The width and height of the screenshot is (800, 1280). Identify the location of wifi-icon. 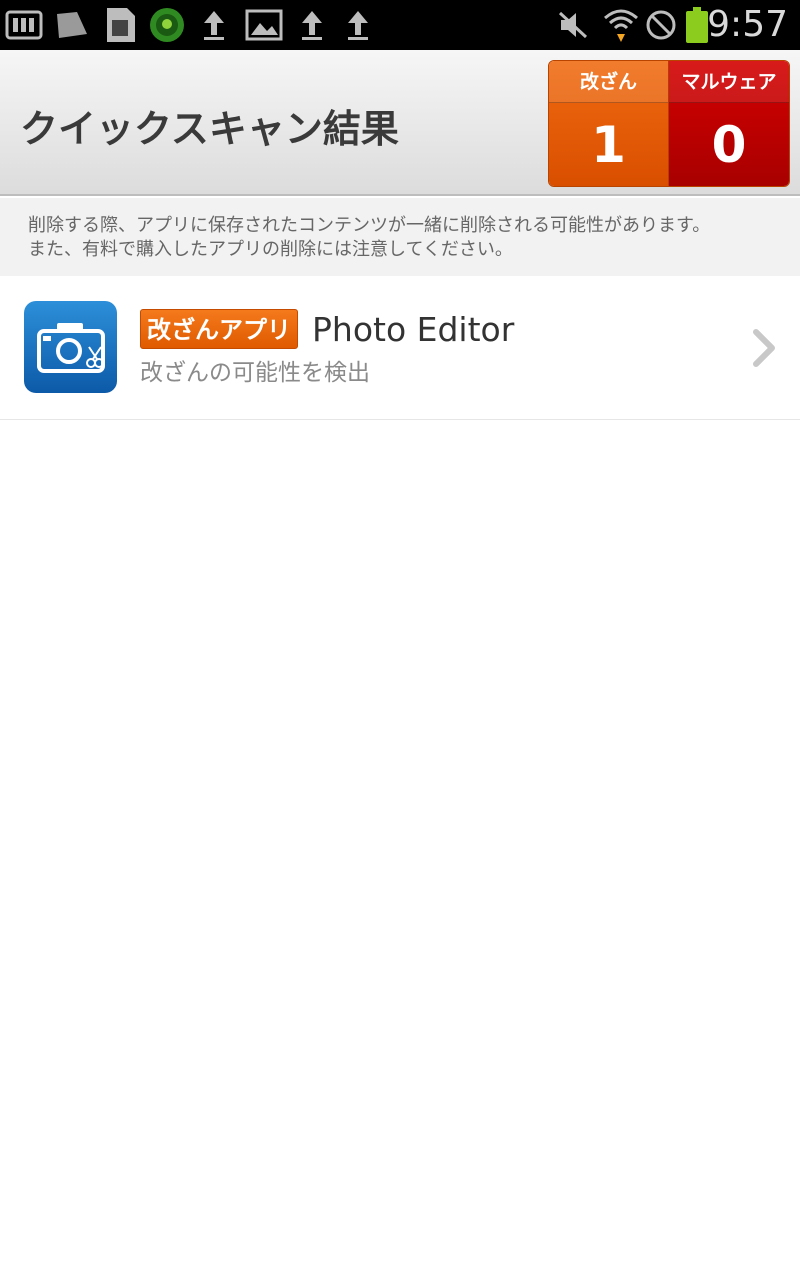
(621, 25).